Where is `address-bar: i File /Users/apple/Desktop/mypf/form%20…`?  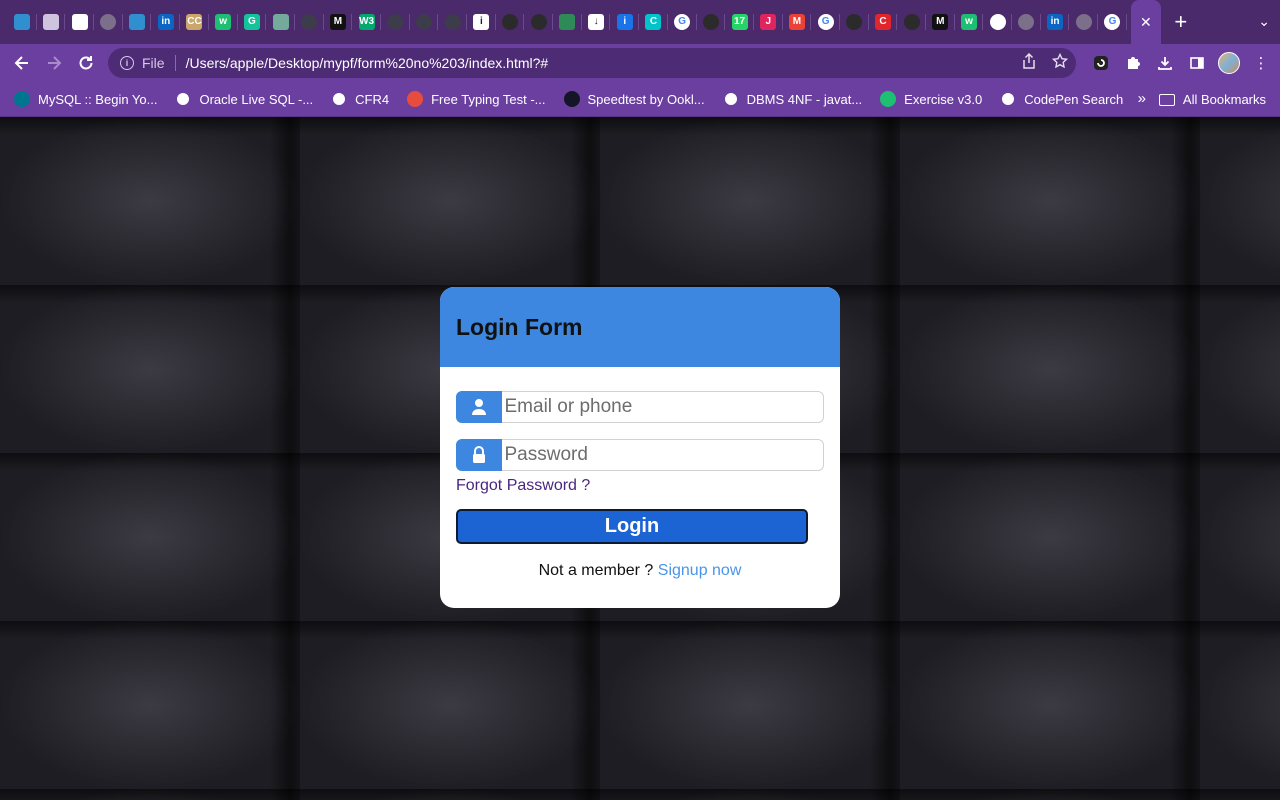
address-bar: i File /Users/apple/Desktop/mypf/form%20… is located at coordinates (592, 63).